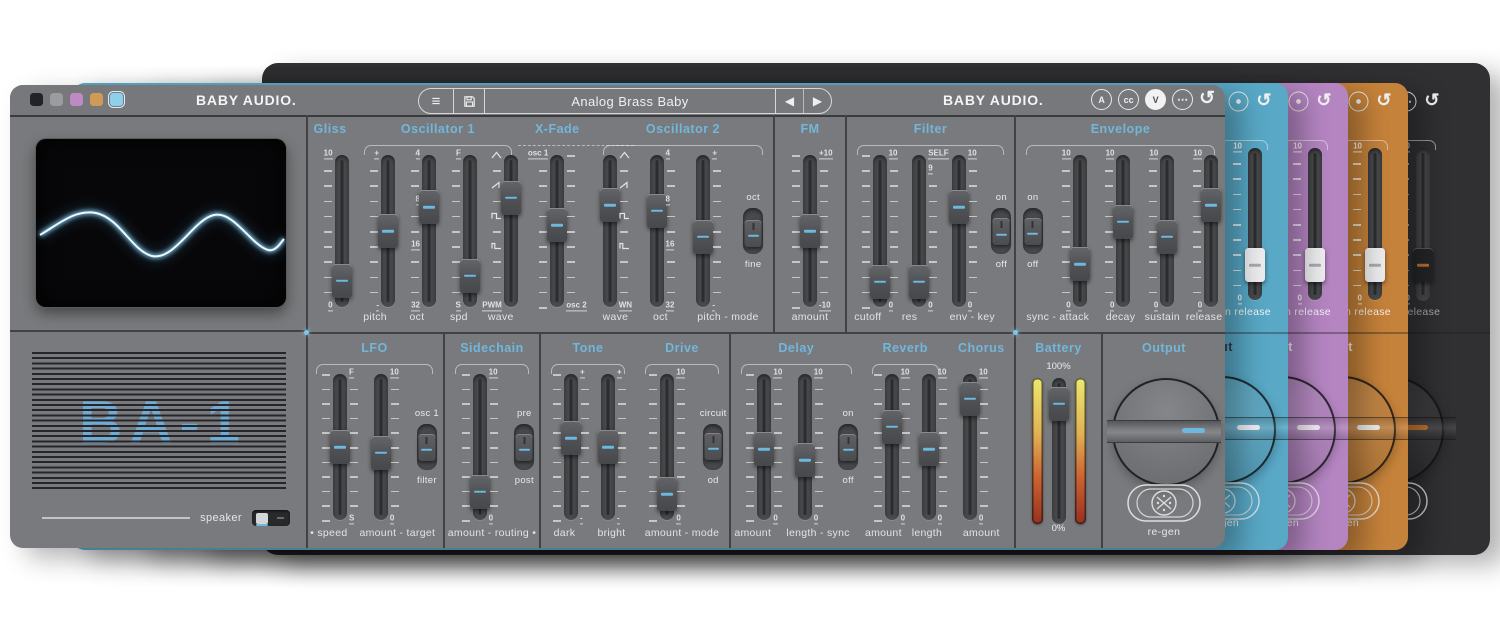 Image resolution: width=1500 pixels, height=625 pixels. Describe the element at coordinates (1315, 224) in the screenshot. I see `purple-release-slider` at that location.